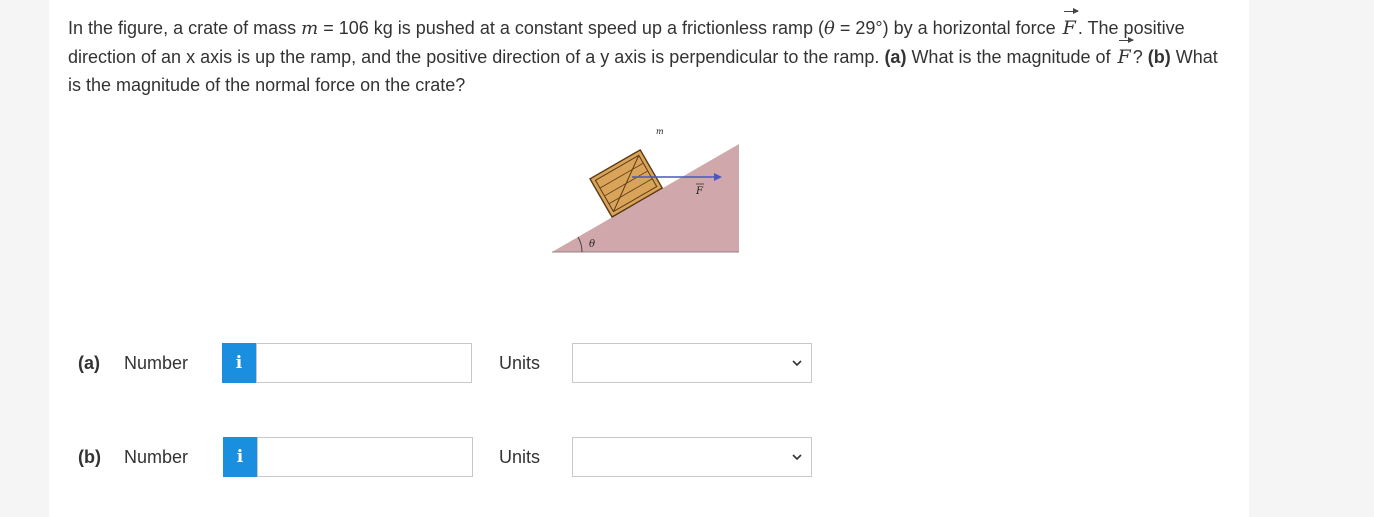 Image resolution: width=1374 pixels, height=517 pixels. I want to click on question-text-part: = 29°) by a horizontal force, so click(947, 28).